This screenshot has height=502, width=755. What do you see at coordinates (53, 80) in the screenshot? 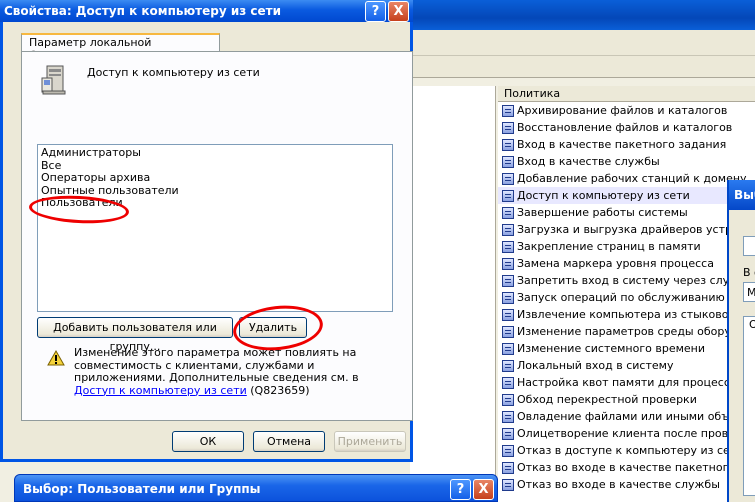
I see `computer-icon` at bounding box center [53, 80].